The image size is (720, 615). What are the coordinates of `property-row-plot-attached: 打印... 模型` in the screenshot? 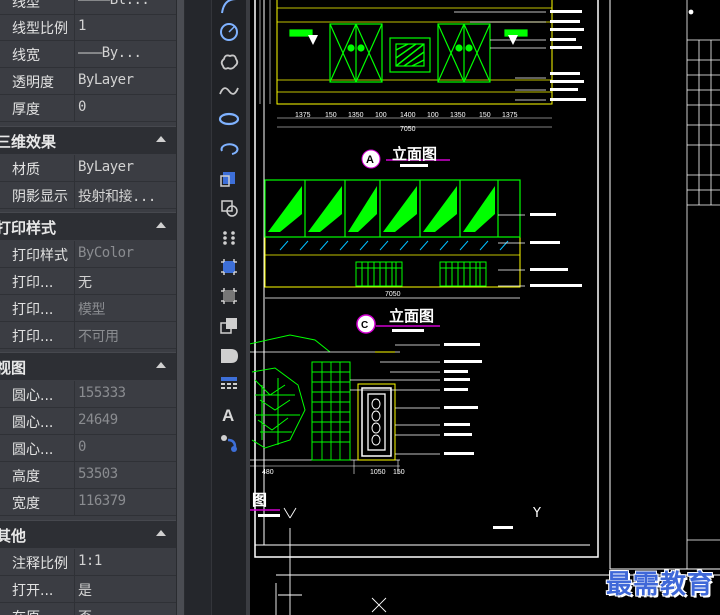 It's located at (88, 308).